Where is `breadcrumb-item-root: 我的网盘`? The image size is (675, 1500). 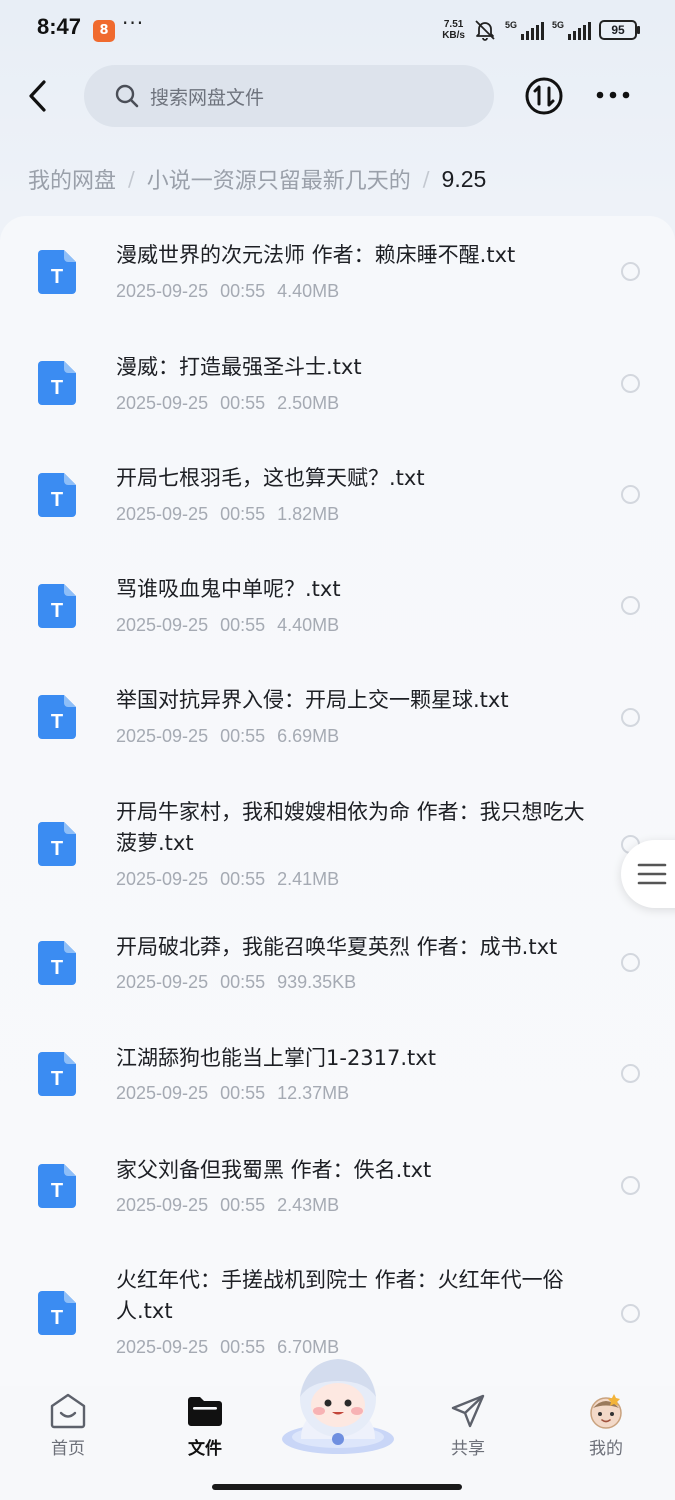 breadcrumb-item-root: 我的网盘 is located at coordinates (72, 179).